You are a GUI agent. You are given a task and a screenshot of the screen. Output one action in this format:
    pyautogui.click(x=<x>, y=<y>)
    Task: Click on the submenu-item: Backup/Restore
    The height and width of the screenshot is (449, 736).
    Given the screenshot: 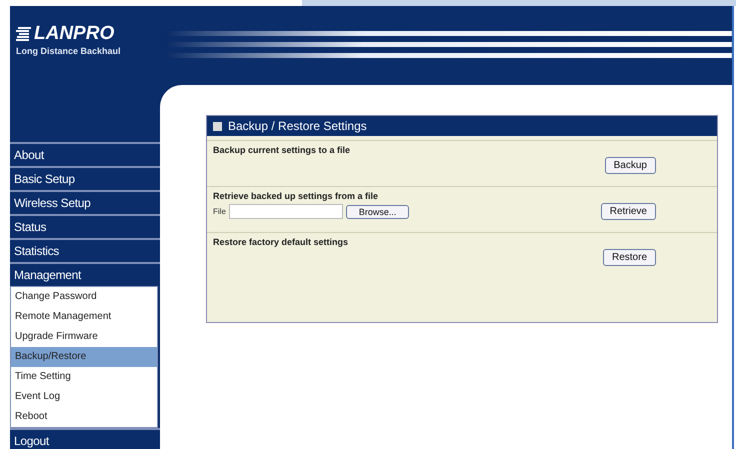 What is the action you would take?
    pyautogui.click(x=84, y=357)
    